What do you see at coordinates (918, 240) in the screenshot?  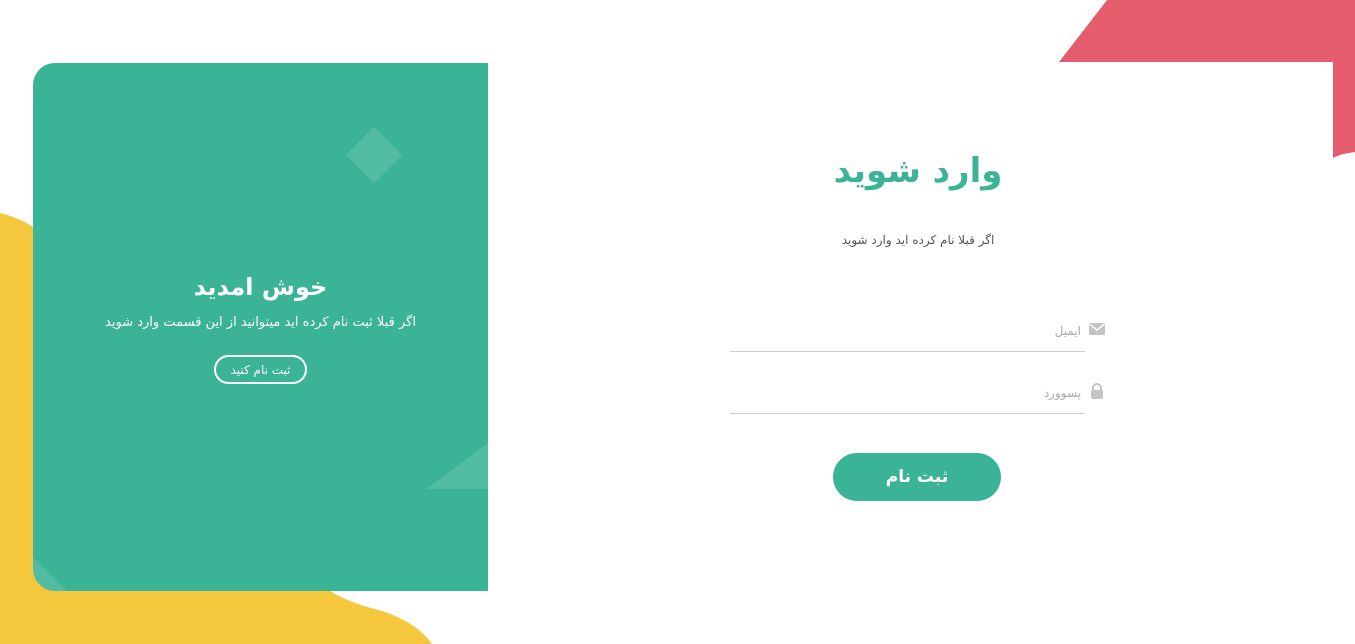 I see `login-subtitle: اگر قبلا نام کرده اید وارد شوید` at bounding box center [918, 240].